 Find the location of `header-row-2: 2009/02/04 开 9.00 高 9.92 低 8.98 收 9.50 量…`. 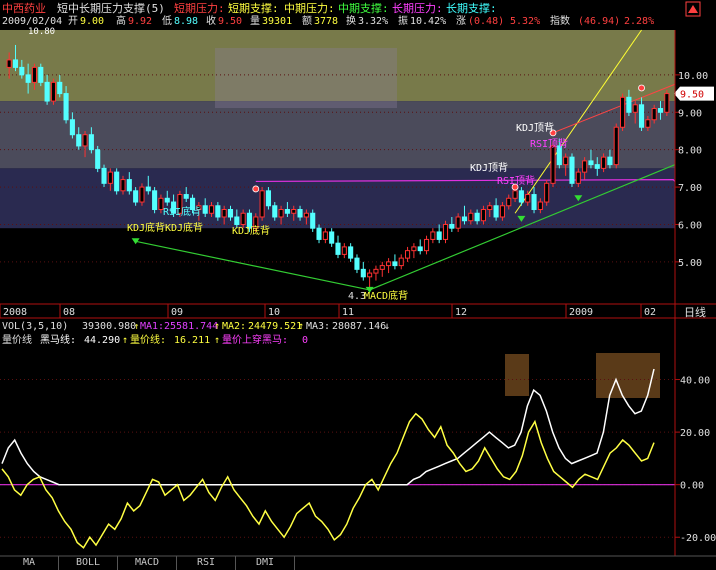

header-row-2: 2009/02/04 开 9.00 高 9.92 低 8.98 收 9.50 量… is located at coordinates (328, 20).